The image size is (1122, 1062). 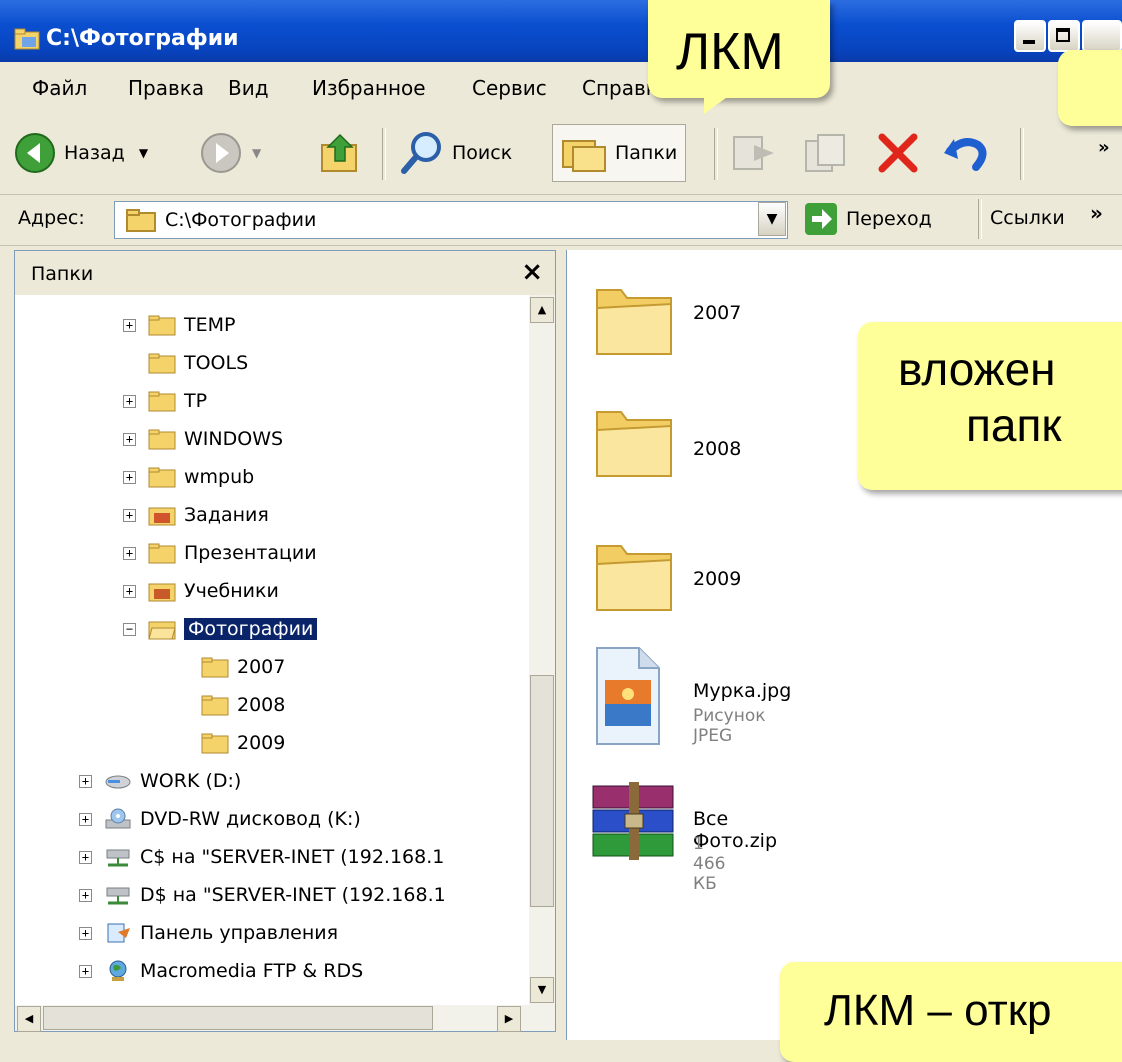 I want to click on menu-file: Файл, so click(x=59, y=88).